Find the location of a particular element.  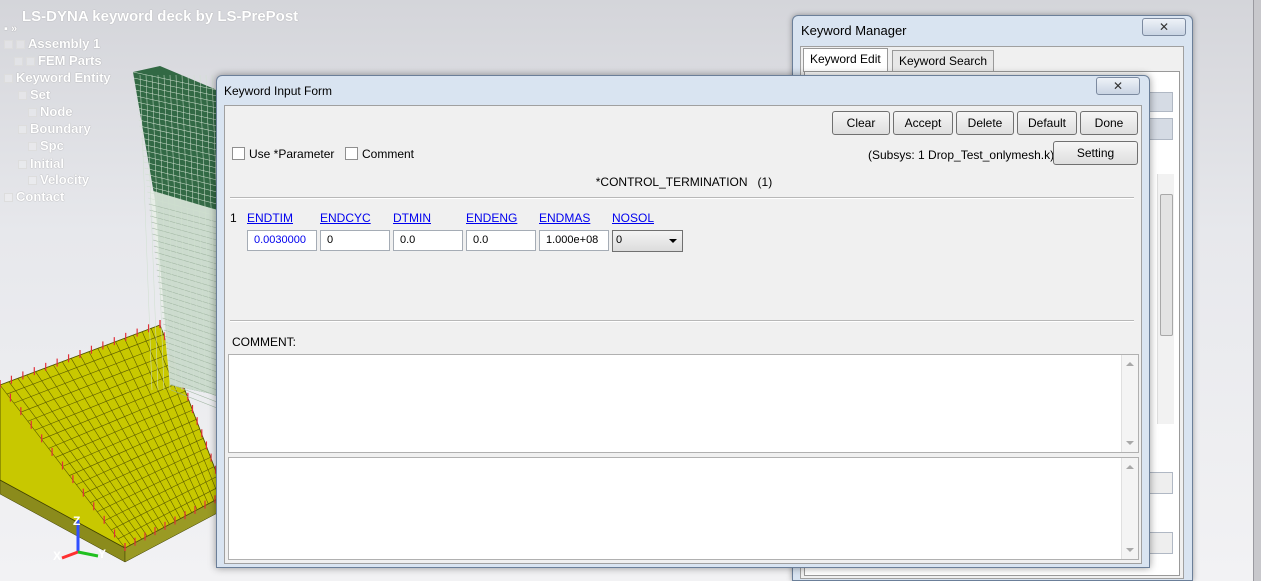

tree-item-label: Boundary is located at coordinates (60, 128).